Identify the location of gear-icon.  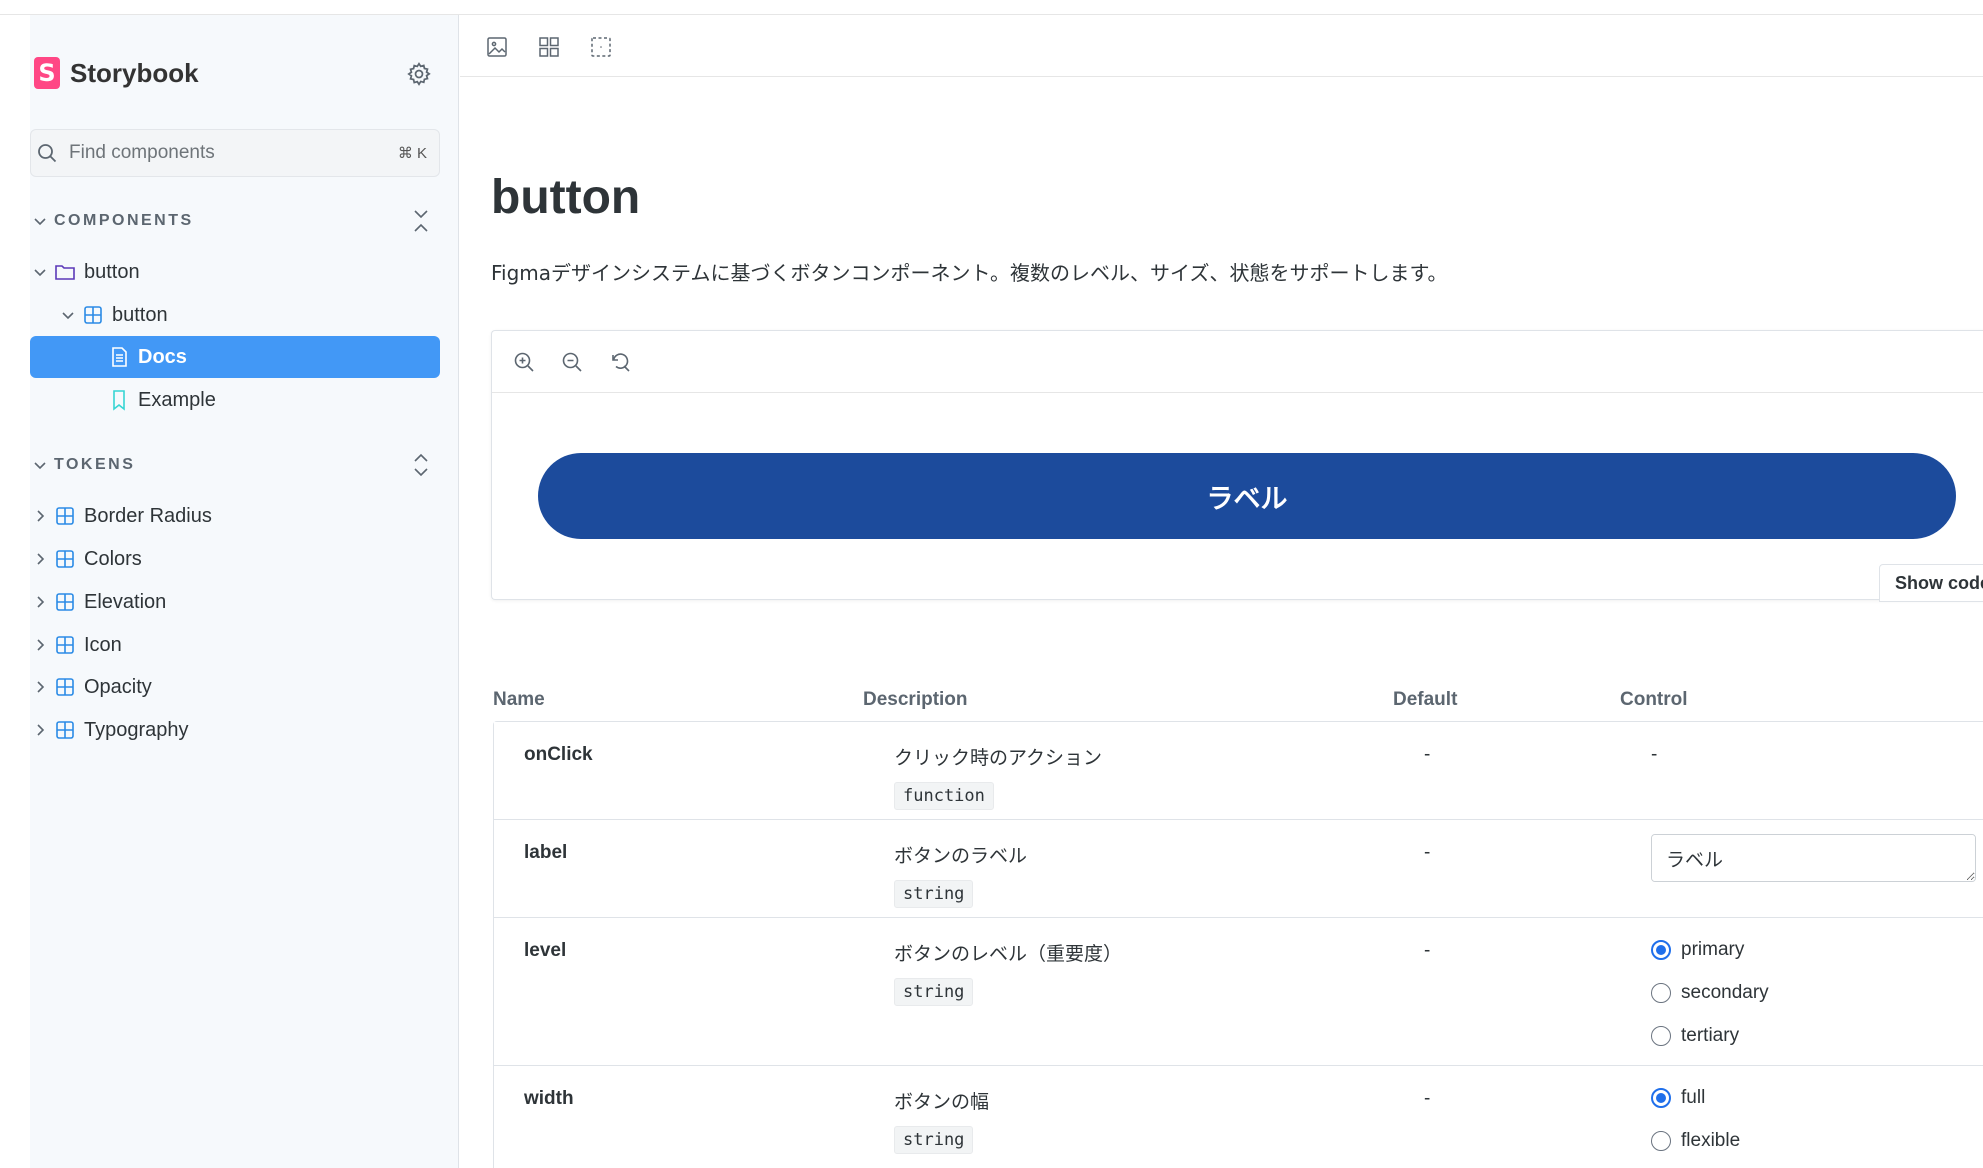
(419, 74).